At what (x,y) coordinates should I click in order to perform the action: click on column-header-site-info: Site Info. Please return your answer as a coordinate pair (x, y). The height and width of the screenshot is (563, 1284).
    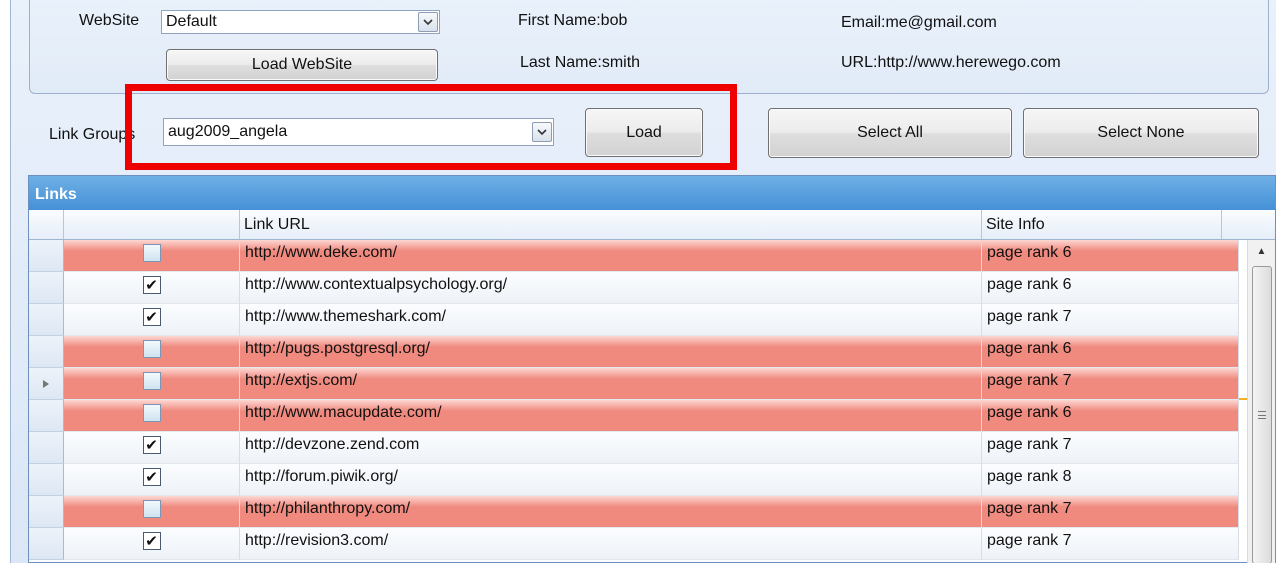
    Looking at the image, I should click on (1102, 224).